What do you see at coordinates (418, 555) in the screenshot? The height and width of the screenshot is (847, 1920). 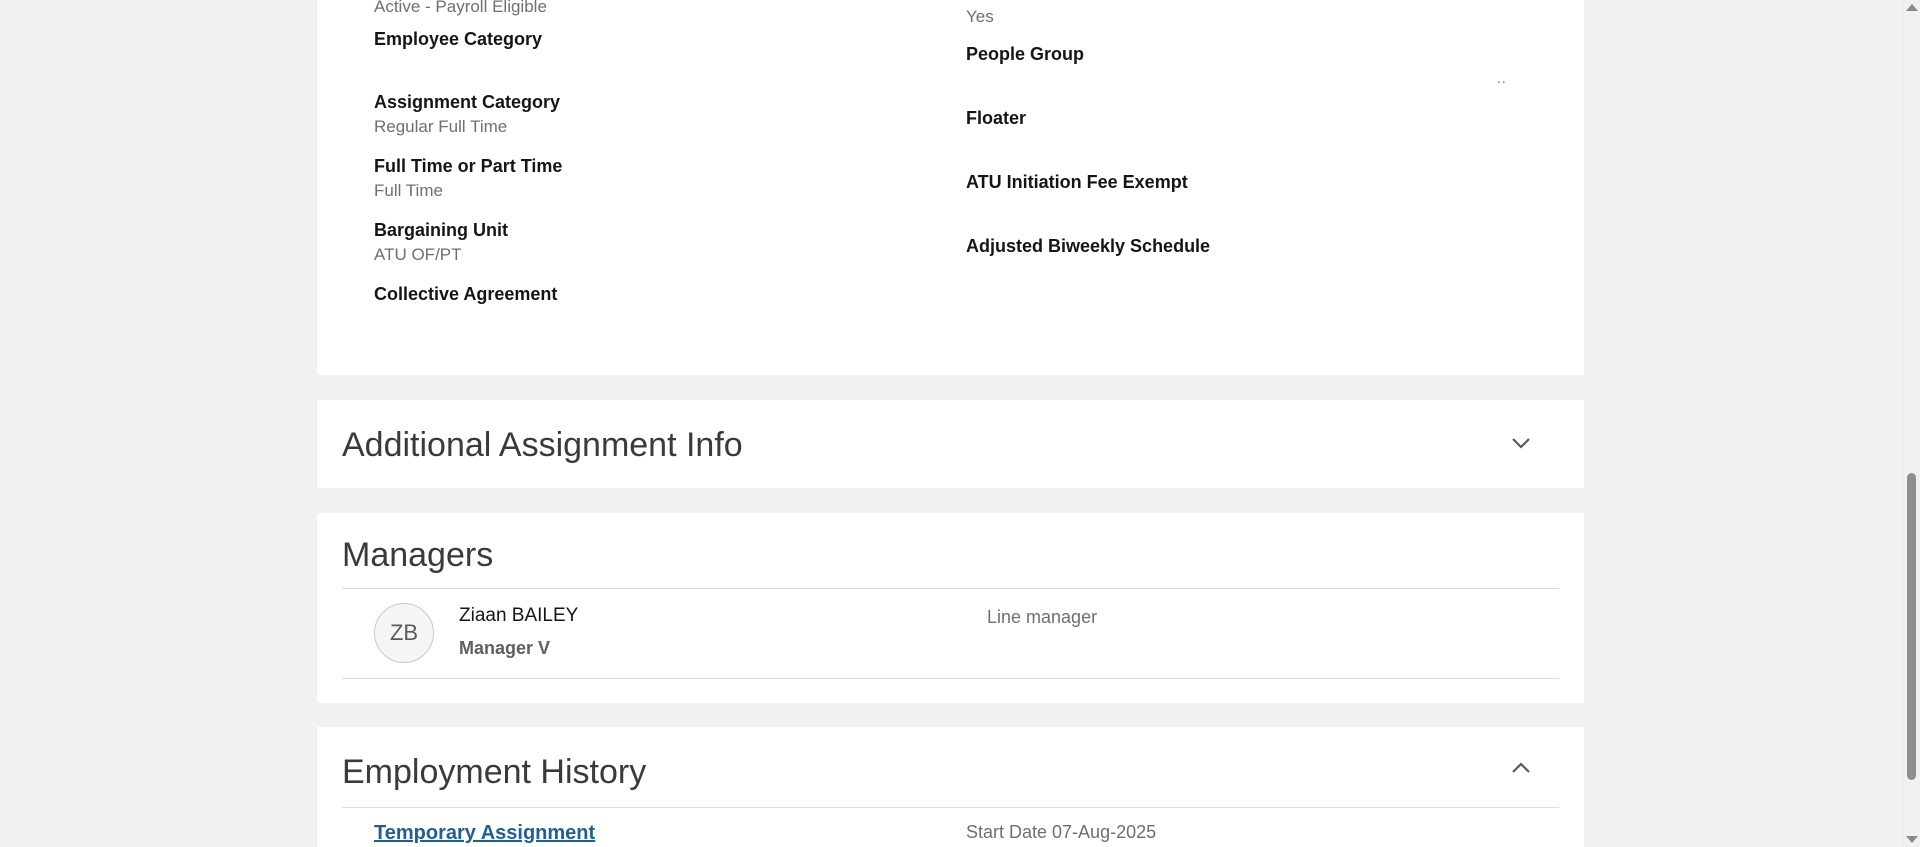 I see `section-title: Managers` at bounding box center [418, 555].